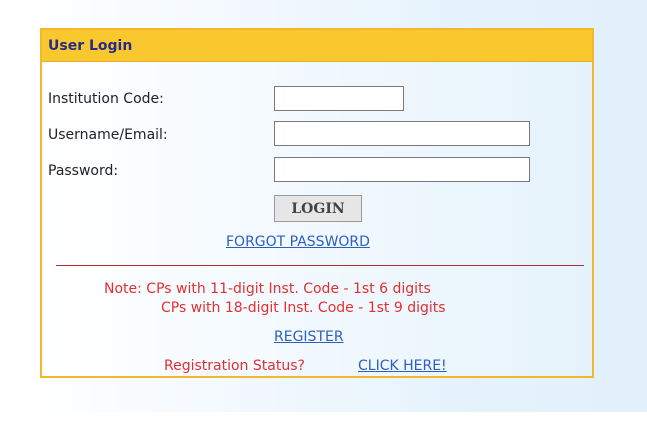 This screenshot has width=647, height=421. Describe the element at coordinates (318, 208) in the screenshot. I see `login-button: LOGIN` at that location.